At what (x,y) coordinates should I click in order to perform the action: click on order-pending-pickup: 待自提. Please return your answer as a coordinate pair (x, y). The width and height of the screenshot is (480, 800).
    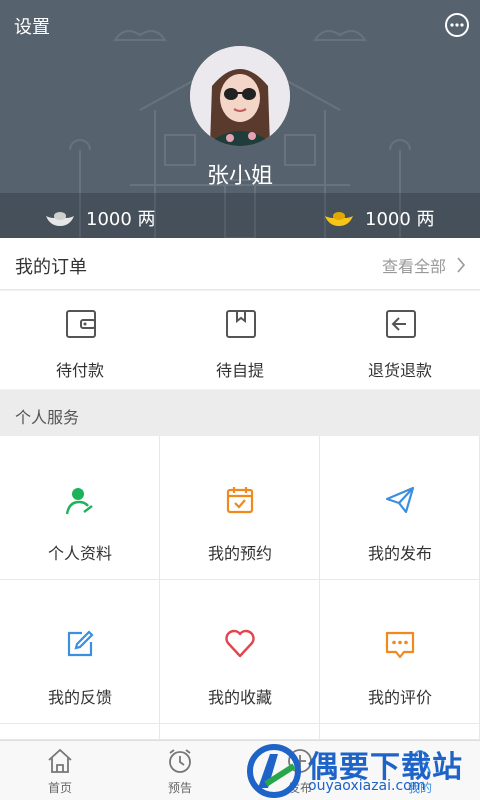
    Looking at the image, I should click on (240, 340).